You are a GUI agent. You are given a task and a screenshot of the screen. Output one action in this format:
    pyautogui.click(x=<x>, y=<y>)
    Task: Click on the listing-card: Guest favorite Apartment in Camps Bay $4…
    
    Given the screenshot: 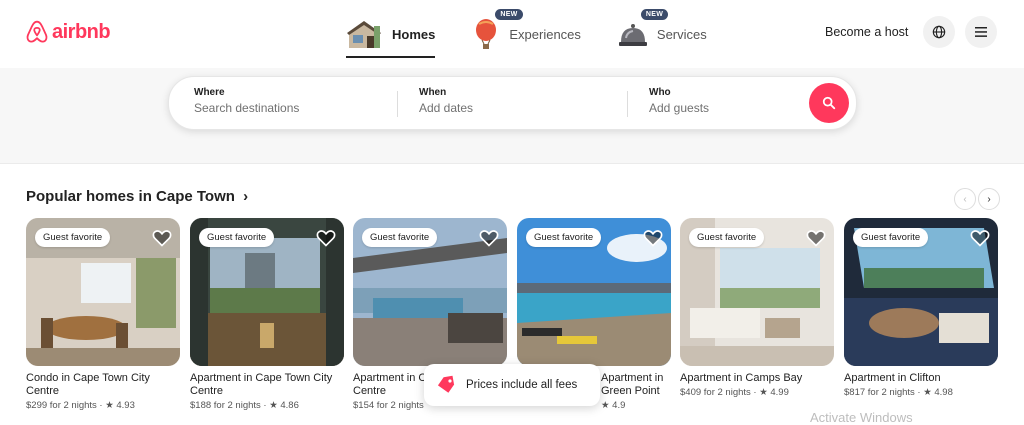 What is the action you would take?
    pyautogui.click(x=757, y=308)
    